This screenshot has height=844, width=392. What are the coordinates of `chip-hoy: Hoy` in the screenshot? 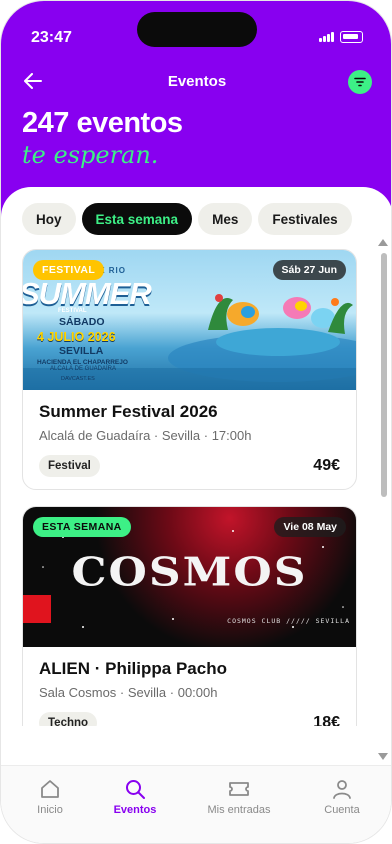 It's located at (49, 219).